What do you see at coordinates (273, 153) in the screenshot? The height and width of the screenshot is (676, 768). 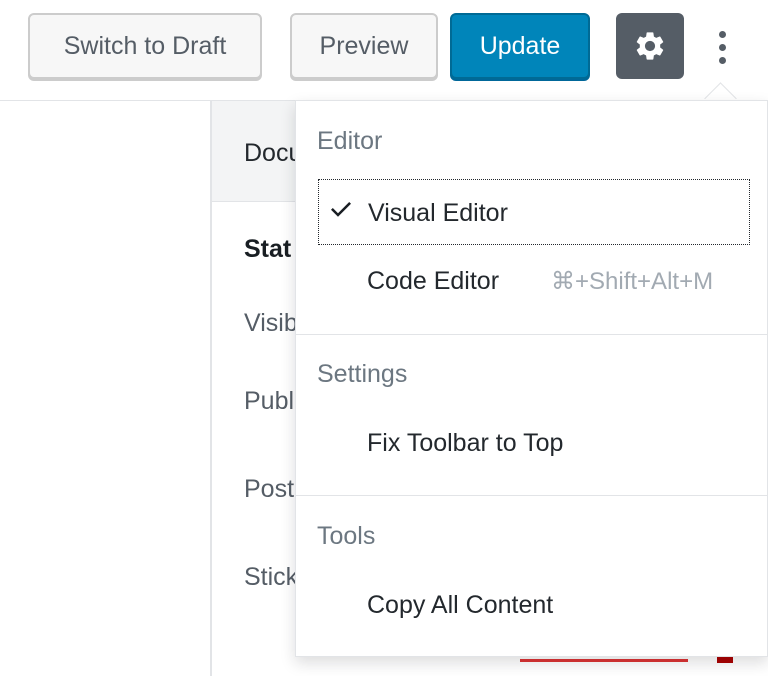 I see `tab-document: Docu` at bounding box center [273, 153].